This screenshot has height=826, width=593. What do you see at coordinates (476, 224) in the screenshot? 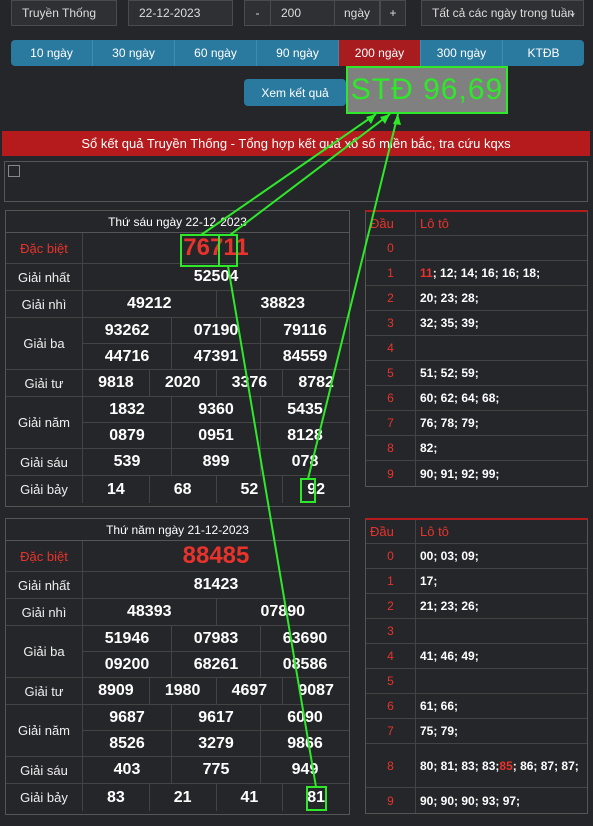
I see `loto-header: Đầu Lô tô` at bounding box center [476, 224].